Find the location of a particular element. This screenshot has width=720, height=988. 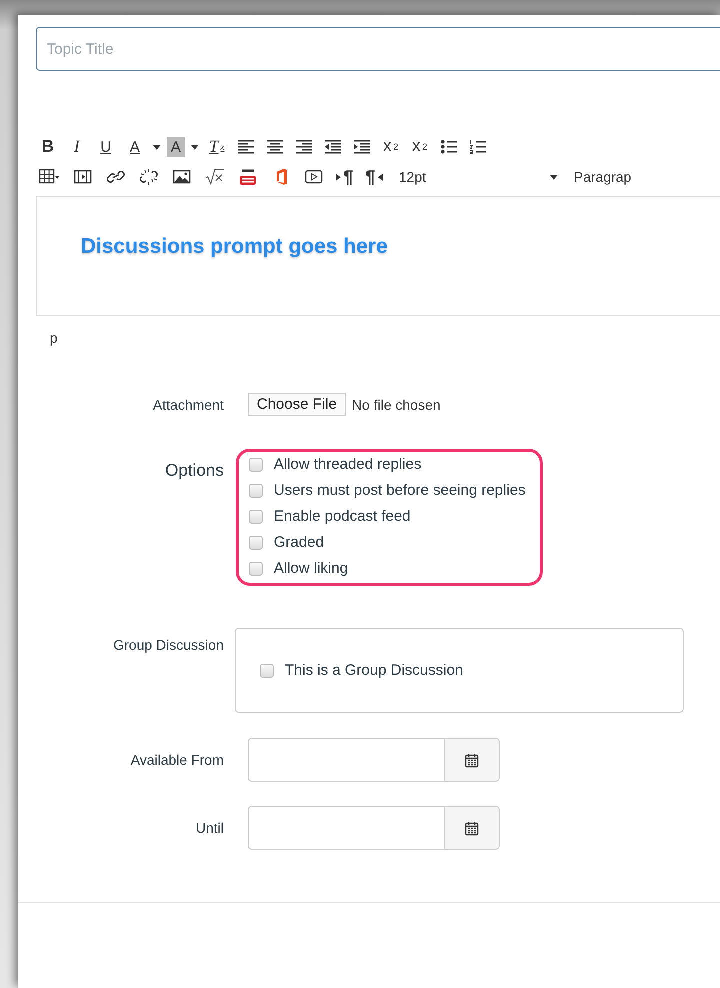

checkbox-label: Allow threaded replies is located at coordinates (348, 464).